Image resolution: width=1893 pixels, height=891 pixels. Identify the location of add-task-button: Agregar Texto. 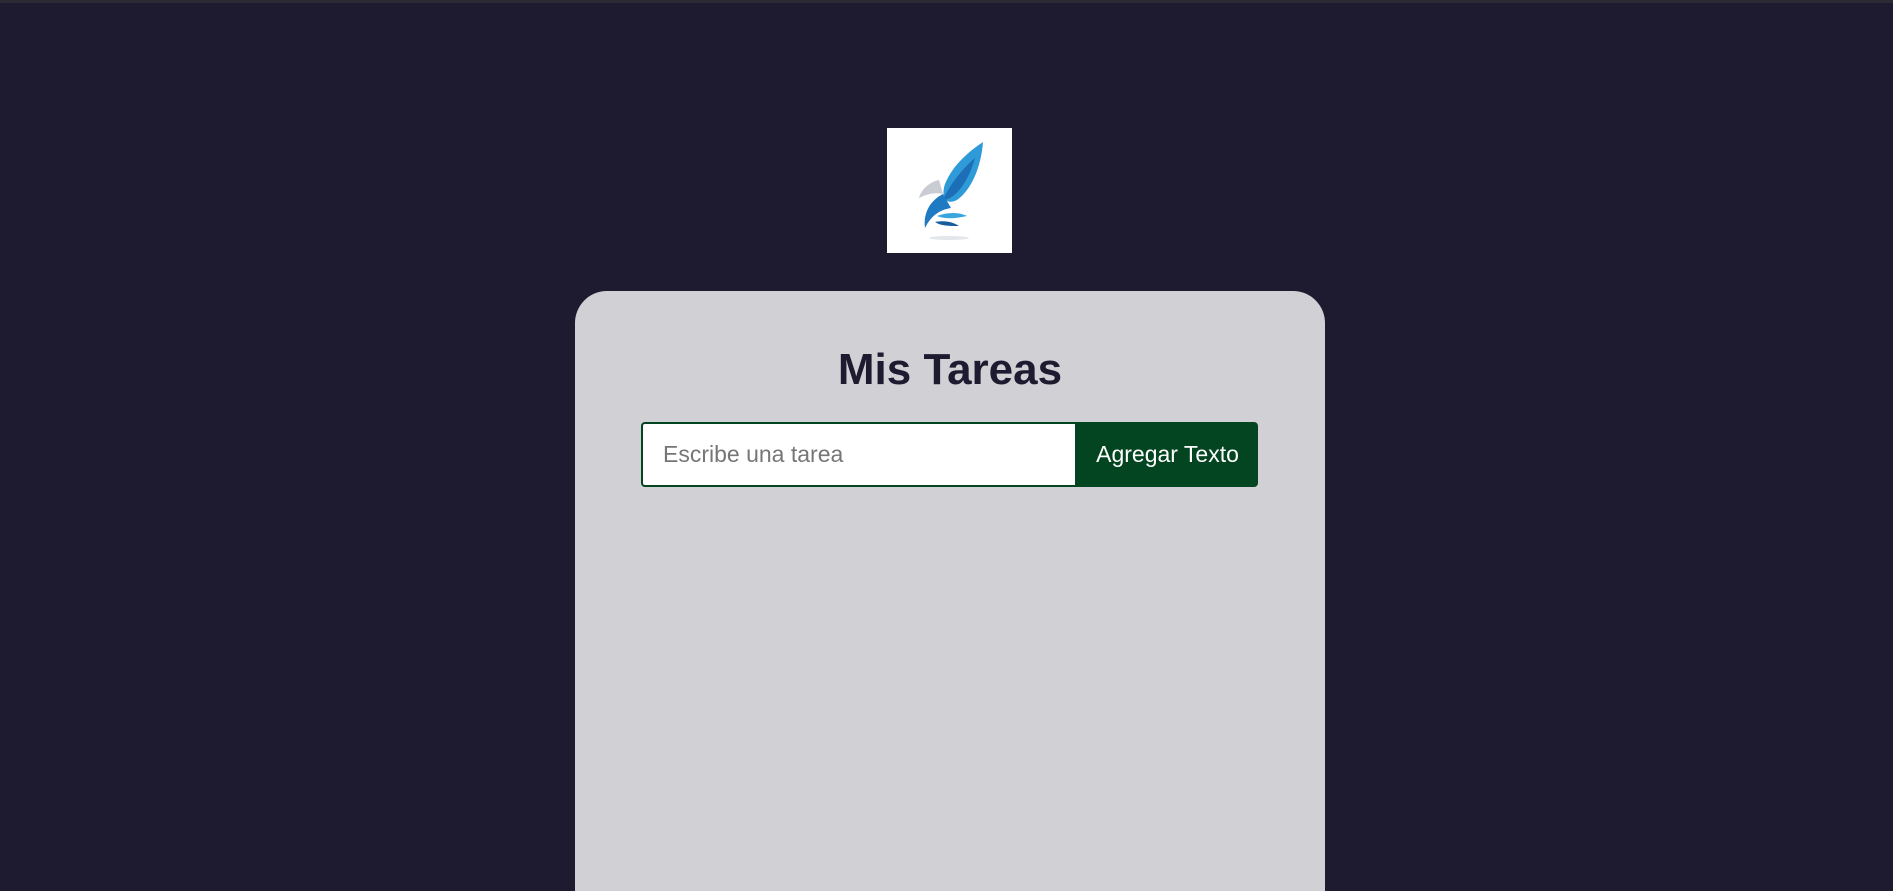
(1167, 454).